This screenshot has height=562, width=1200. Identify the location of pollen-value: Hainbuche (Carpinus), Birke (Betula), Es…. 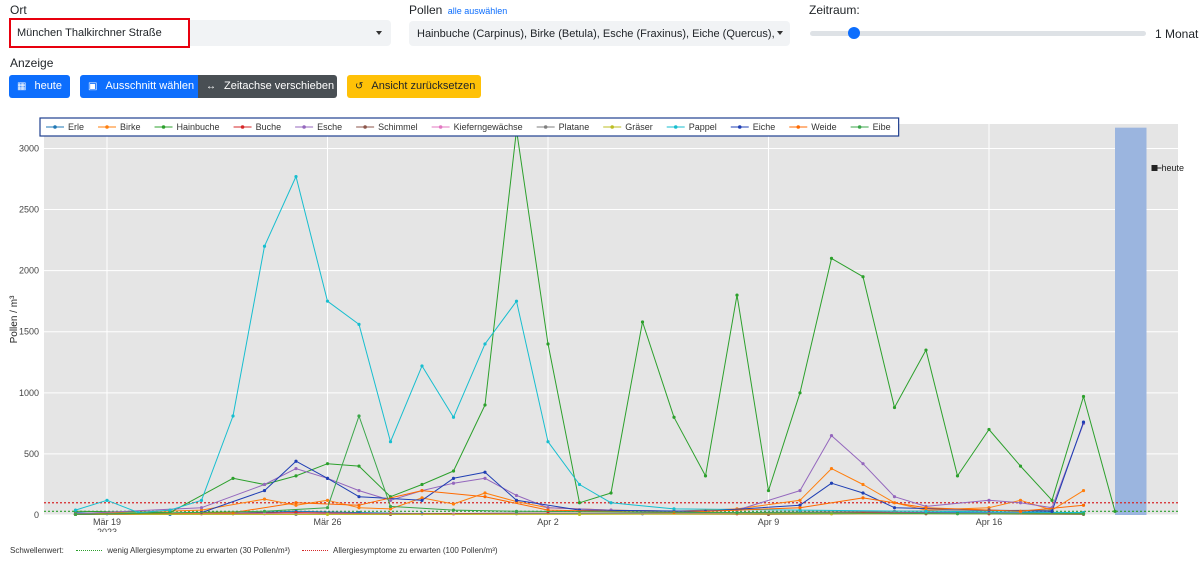
(597, 34).